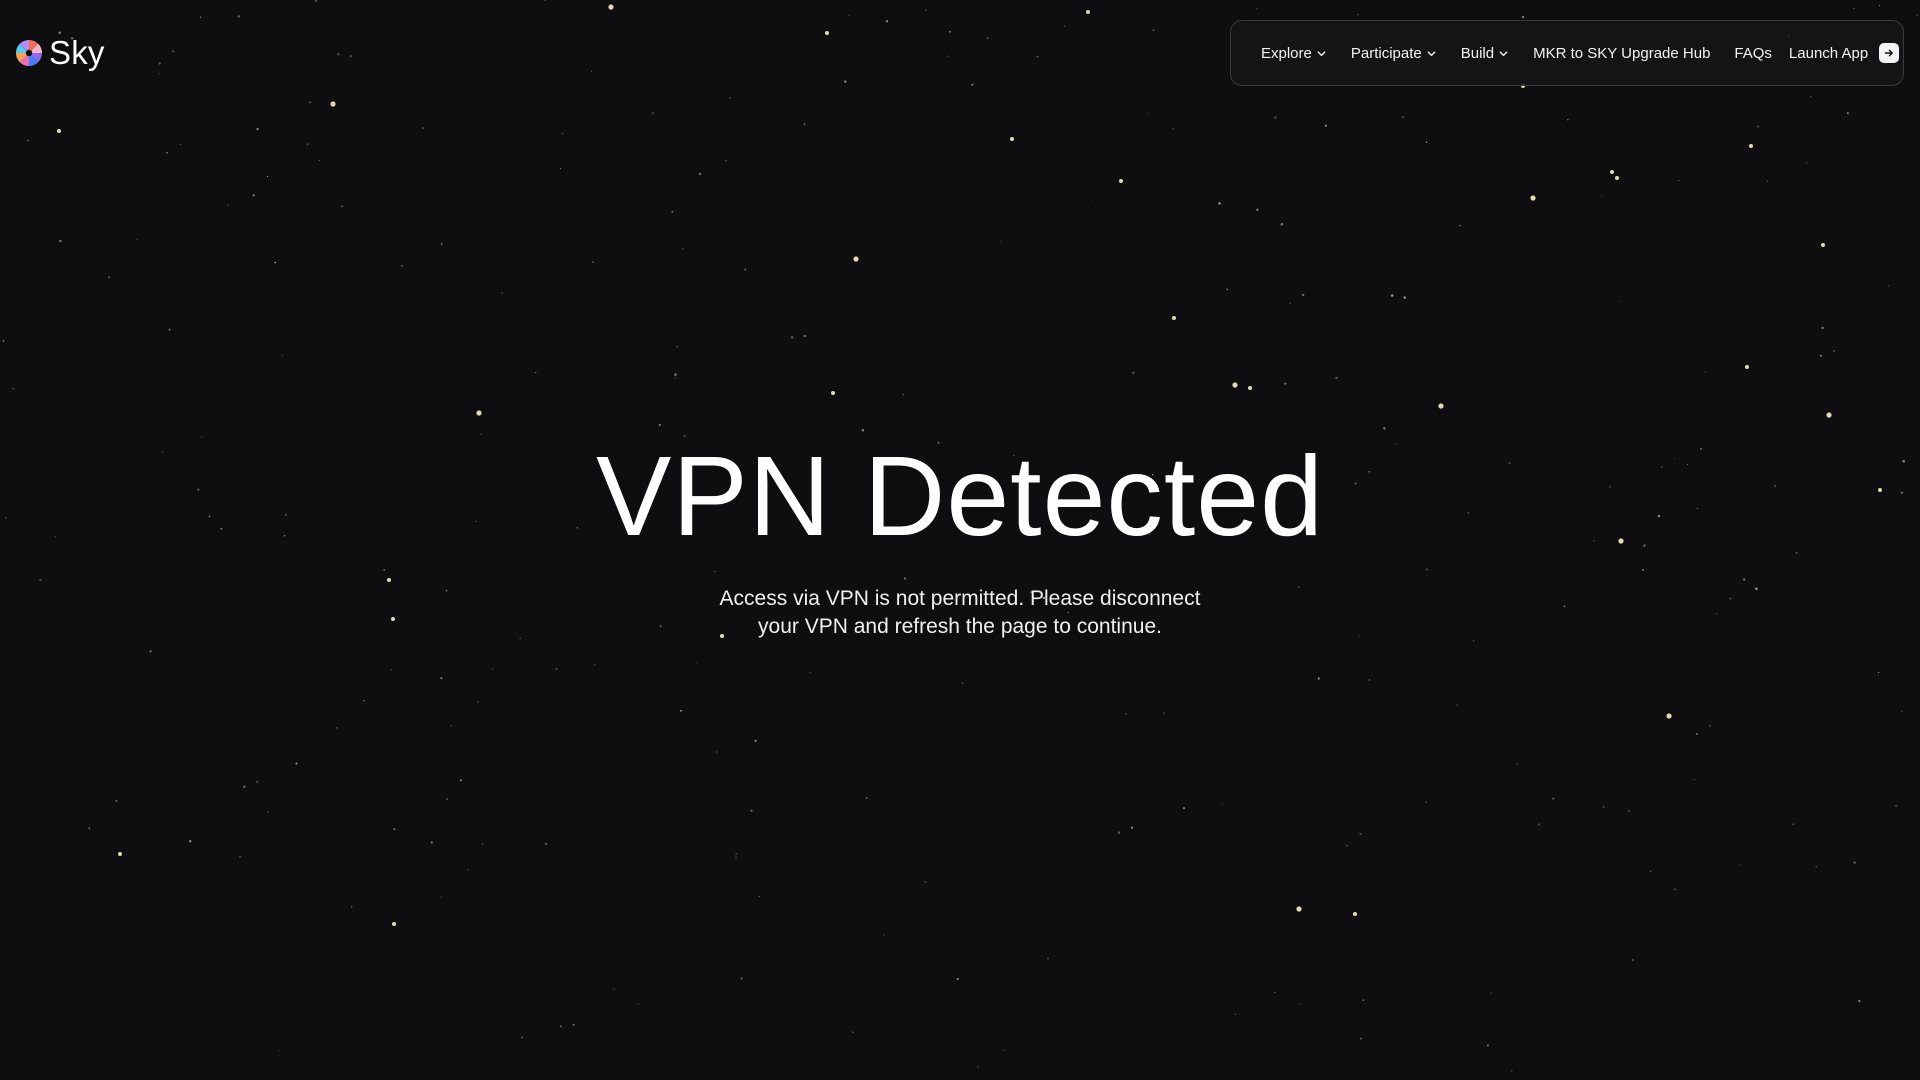 The height and width of the screenshot is (1080, 1920). I want to click on nav-item-faqs: FAQs, so click(1753, 53).